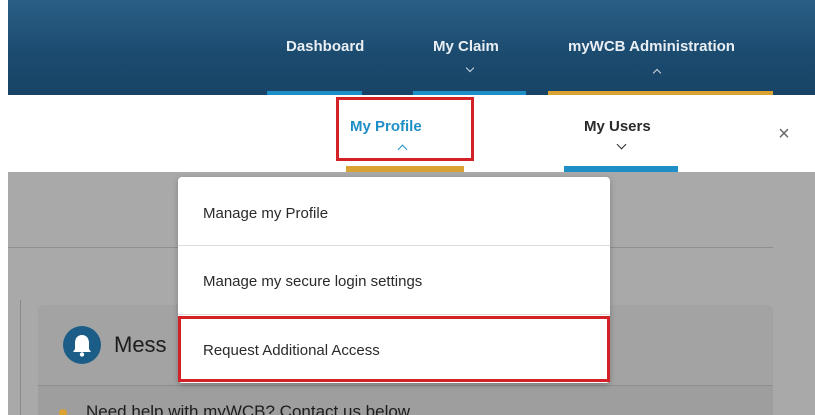 The height and width of the screenshot is (415, 815). I want to click on help-text: Need help with myWCB? Contact us below, so click(248, 408).